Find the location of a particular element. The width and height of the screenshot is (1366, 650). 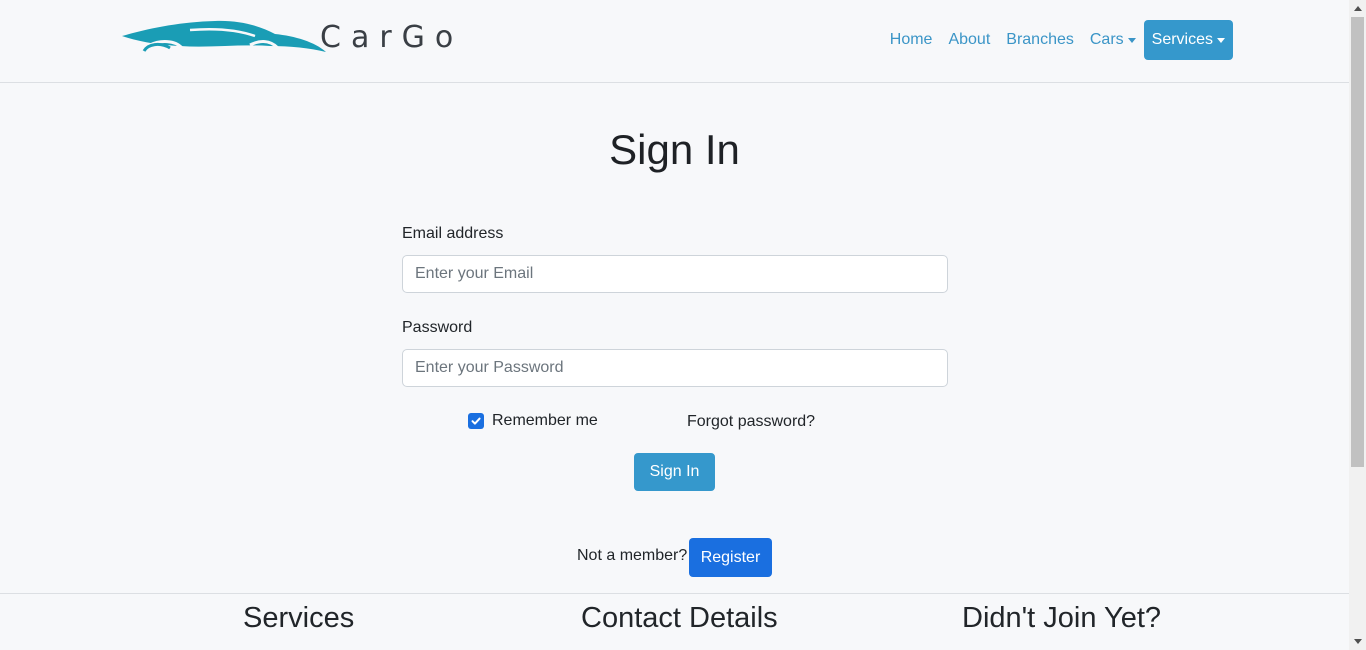

sign-in-button: Sign In is located at coordinates (674, 472).